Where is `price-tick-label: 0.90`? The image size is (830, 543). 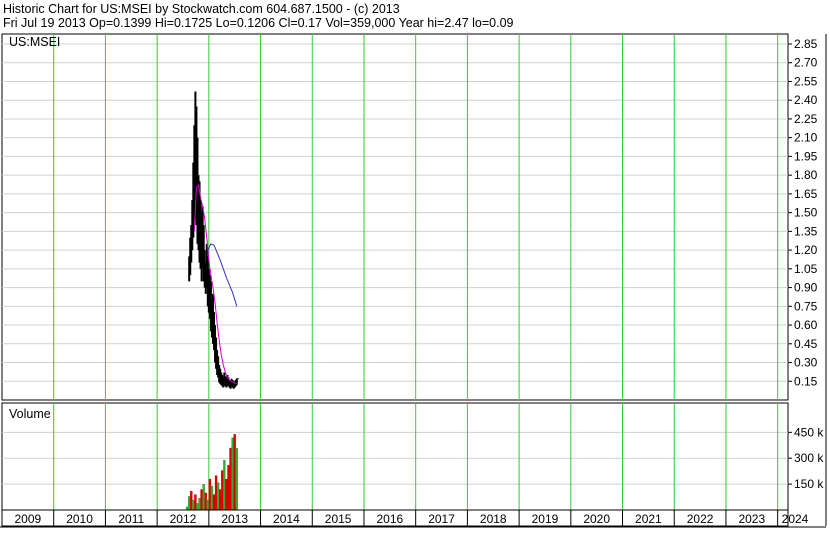 price-tick-label: 0.90 is located at coordinates (806, 288).